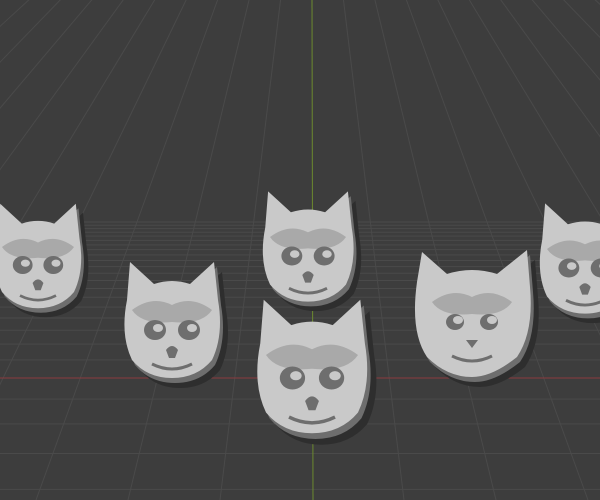 This screenshot has width=600, height=500. I want to click on cat-skull-front-center, so click(317, 372).